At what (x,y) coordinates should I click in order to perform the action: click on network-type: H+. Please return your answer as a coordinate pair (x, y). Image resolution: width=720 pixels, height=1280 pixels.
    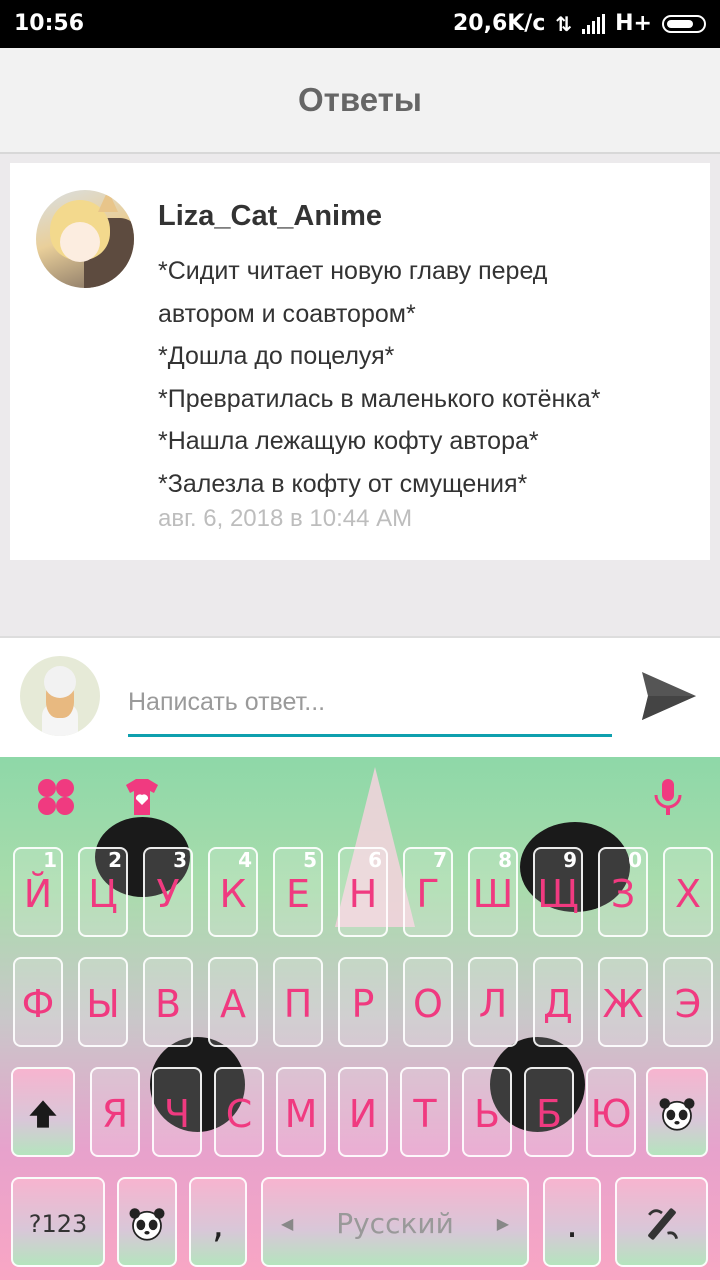
    Looking at the image, I should click on (633, 23).